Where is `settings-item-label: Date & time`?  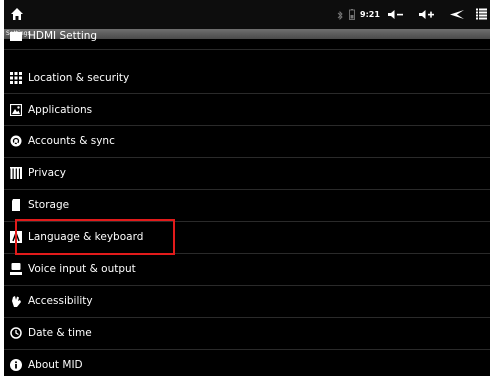 settings-item-label: Date & time is located at coordinates (60, 333).